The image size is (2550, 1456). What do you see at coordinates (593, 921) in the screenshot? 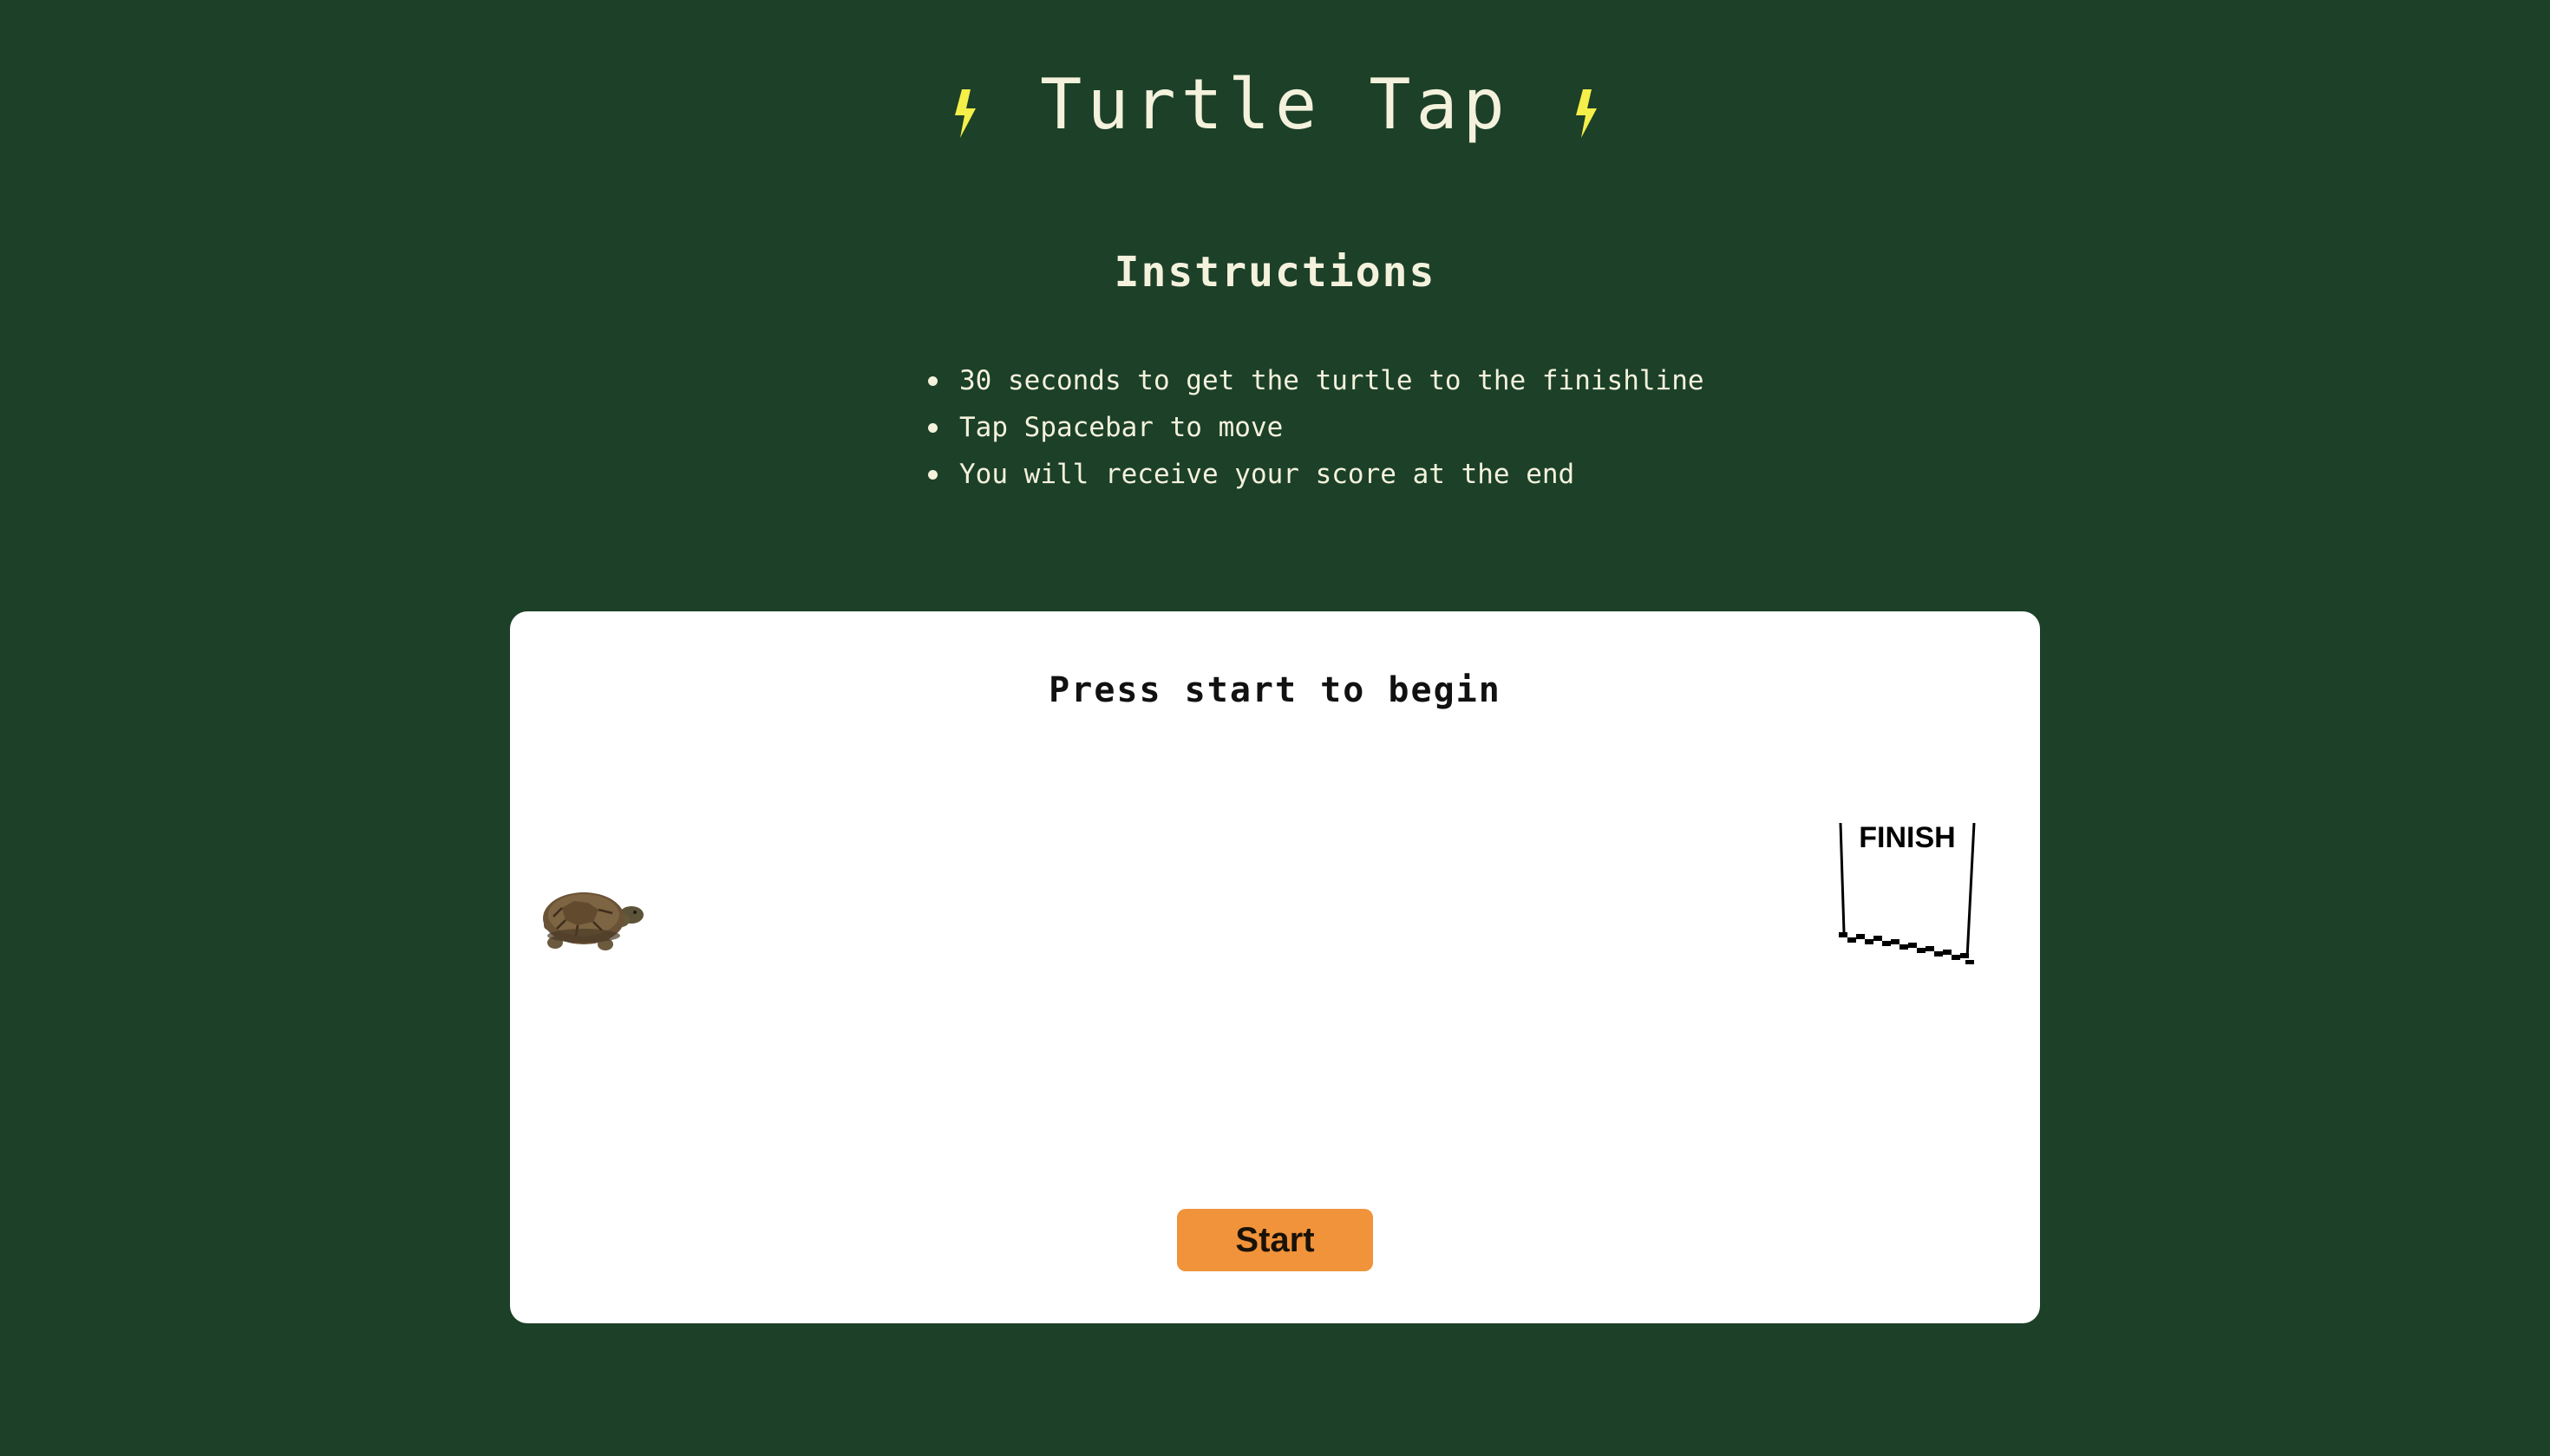
I see `turtle-icon` at bounding box center [593, 921].